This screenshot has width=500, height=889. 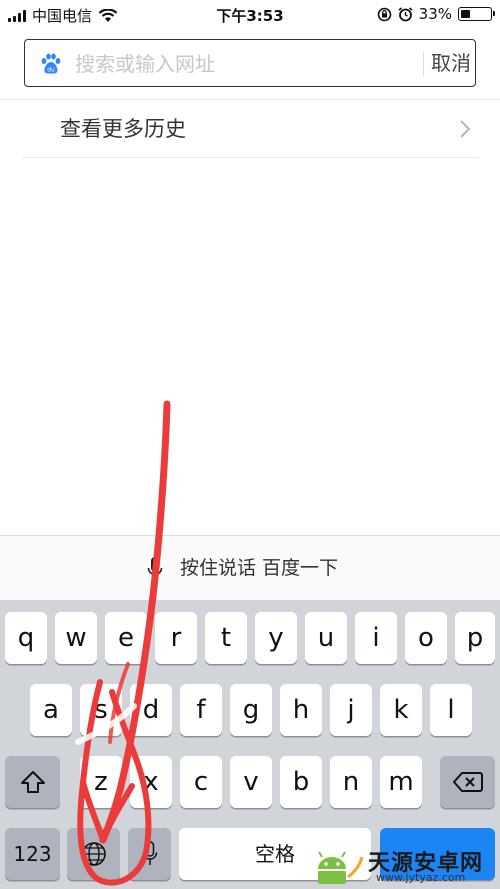 I want to click on battery-percent: 33%, so click(x=435, y=14).